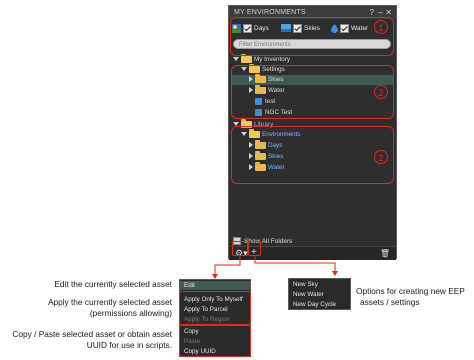 The width and height of the screenshot is (474, 360). Describe the element at coordinates (129, 345) in the screenshot. I see `caption-copy-line2: UUID for use in scripts.` at that location.